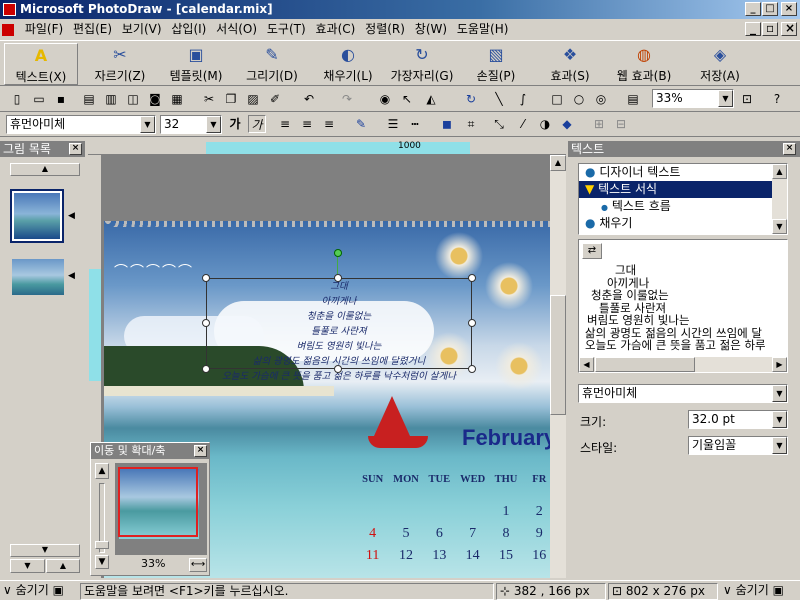 The width and height of the screenshot is (800, 600). I want to click on edge-tool-button: ↻ 가장자리(G), so click(422, 64).